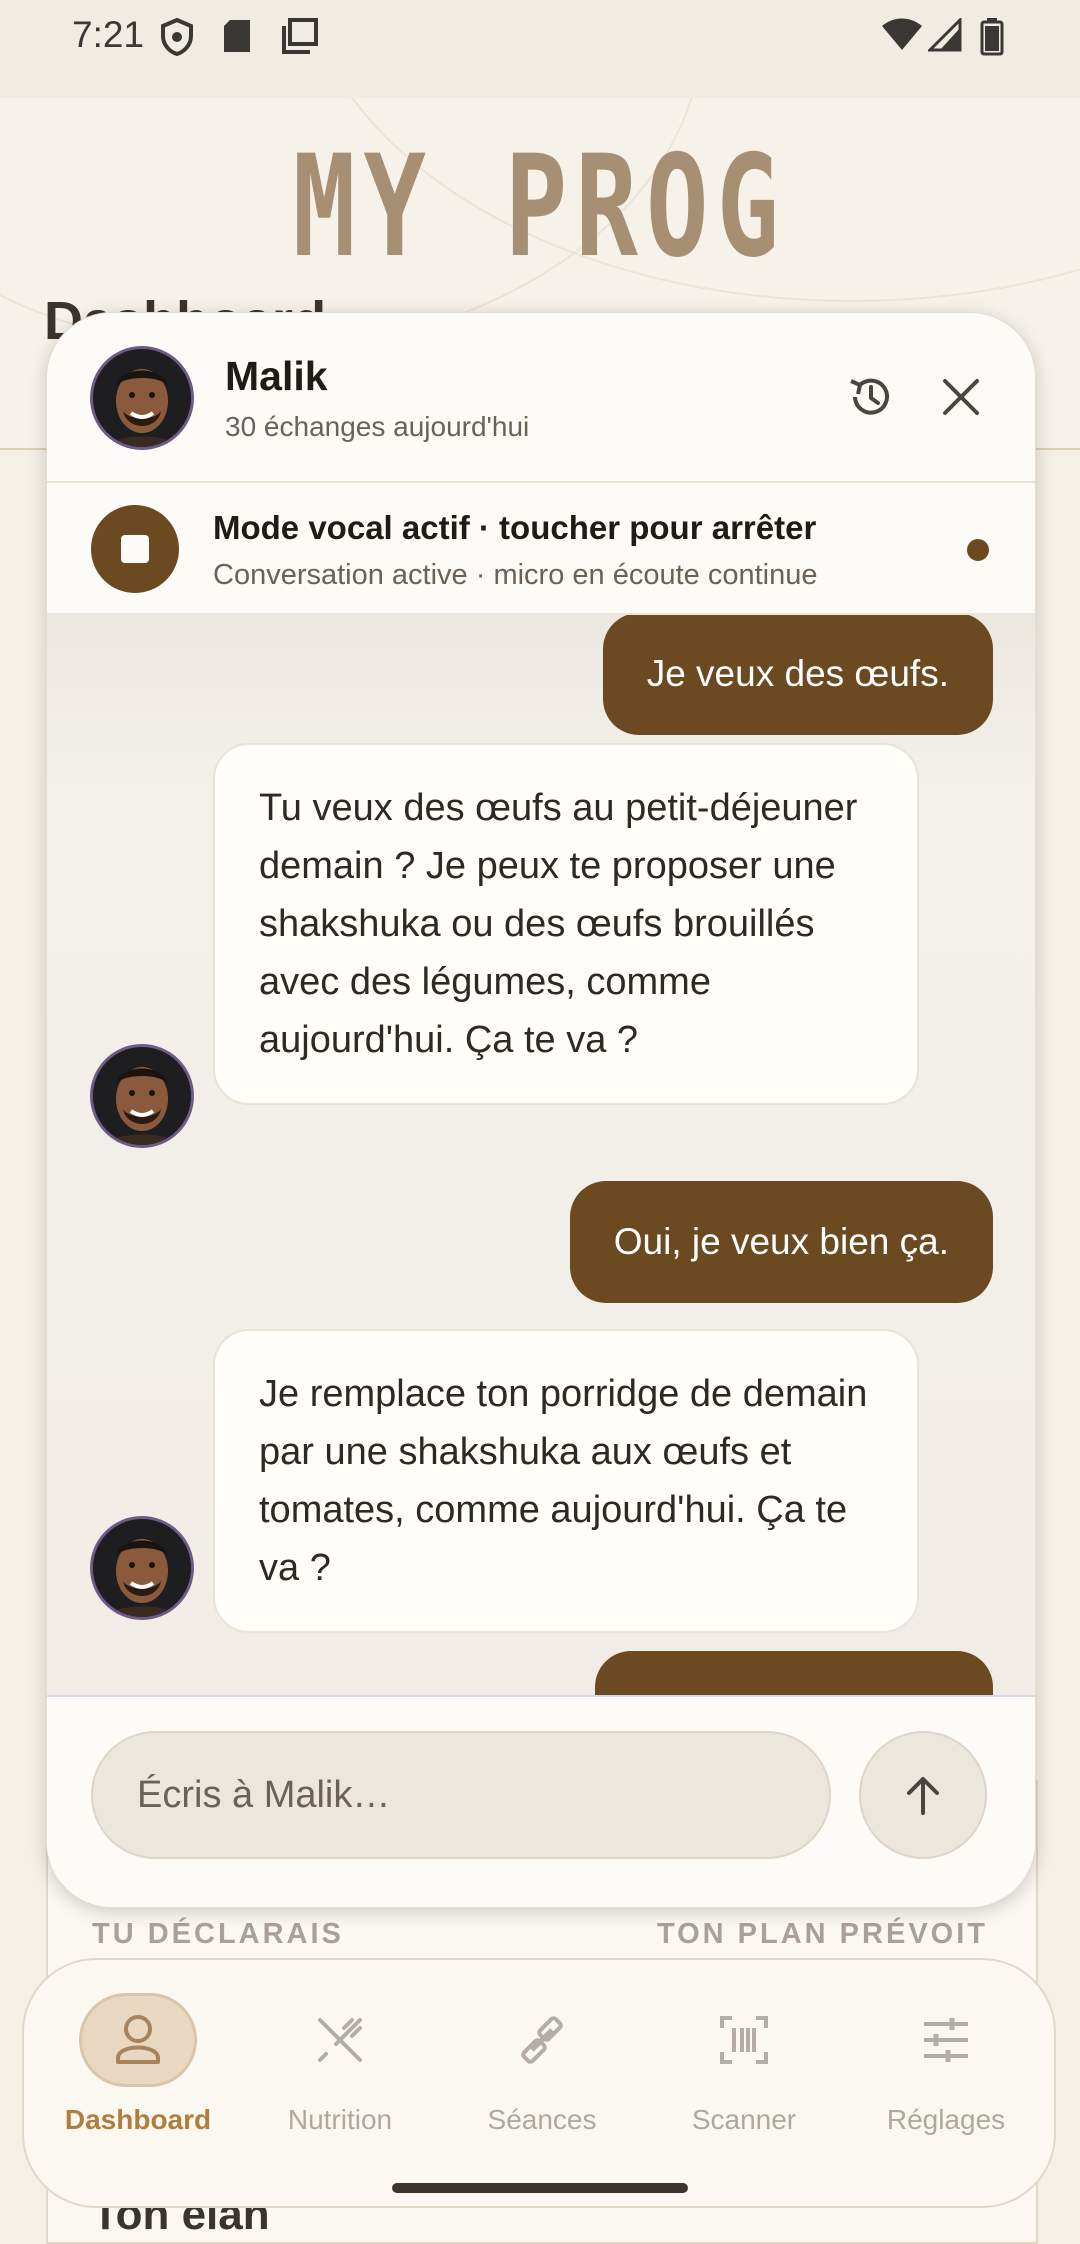 This screenshot has width=1080, height=2244. What do you see at coordinates (744, 2040) in the screenshot?
I see `barcode-scan-icon` at bounding box center [744, 2040].